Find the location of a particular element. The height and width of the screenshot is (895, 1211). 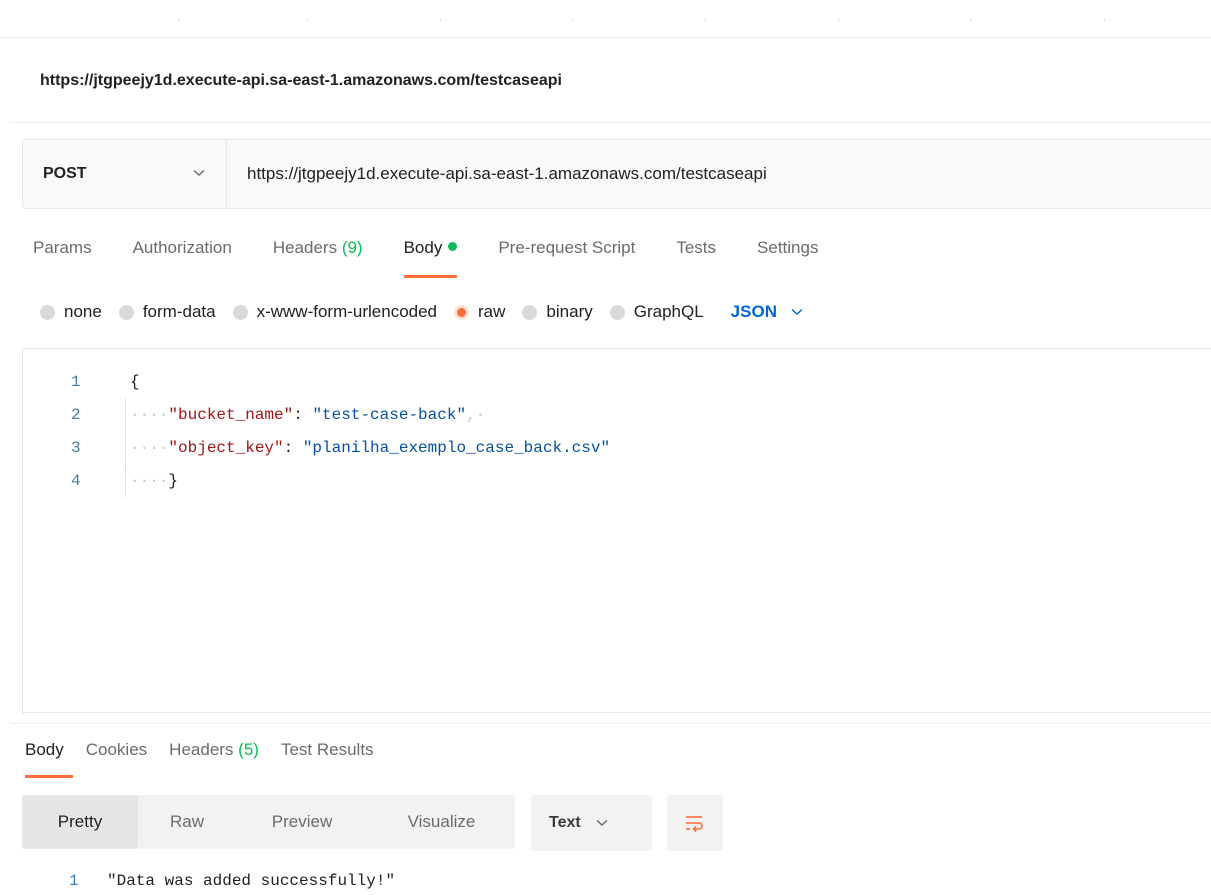

body-type-graphql: GraphQL is located at coordinates (656, 312).